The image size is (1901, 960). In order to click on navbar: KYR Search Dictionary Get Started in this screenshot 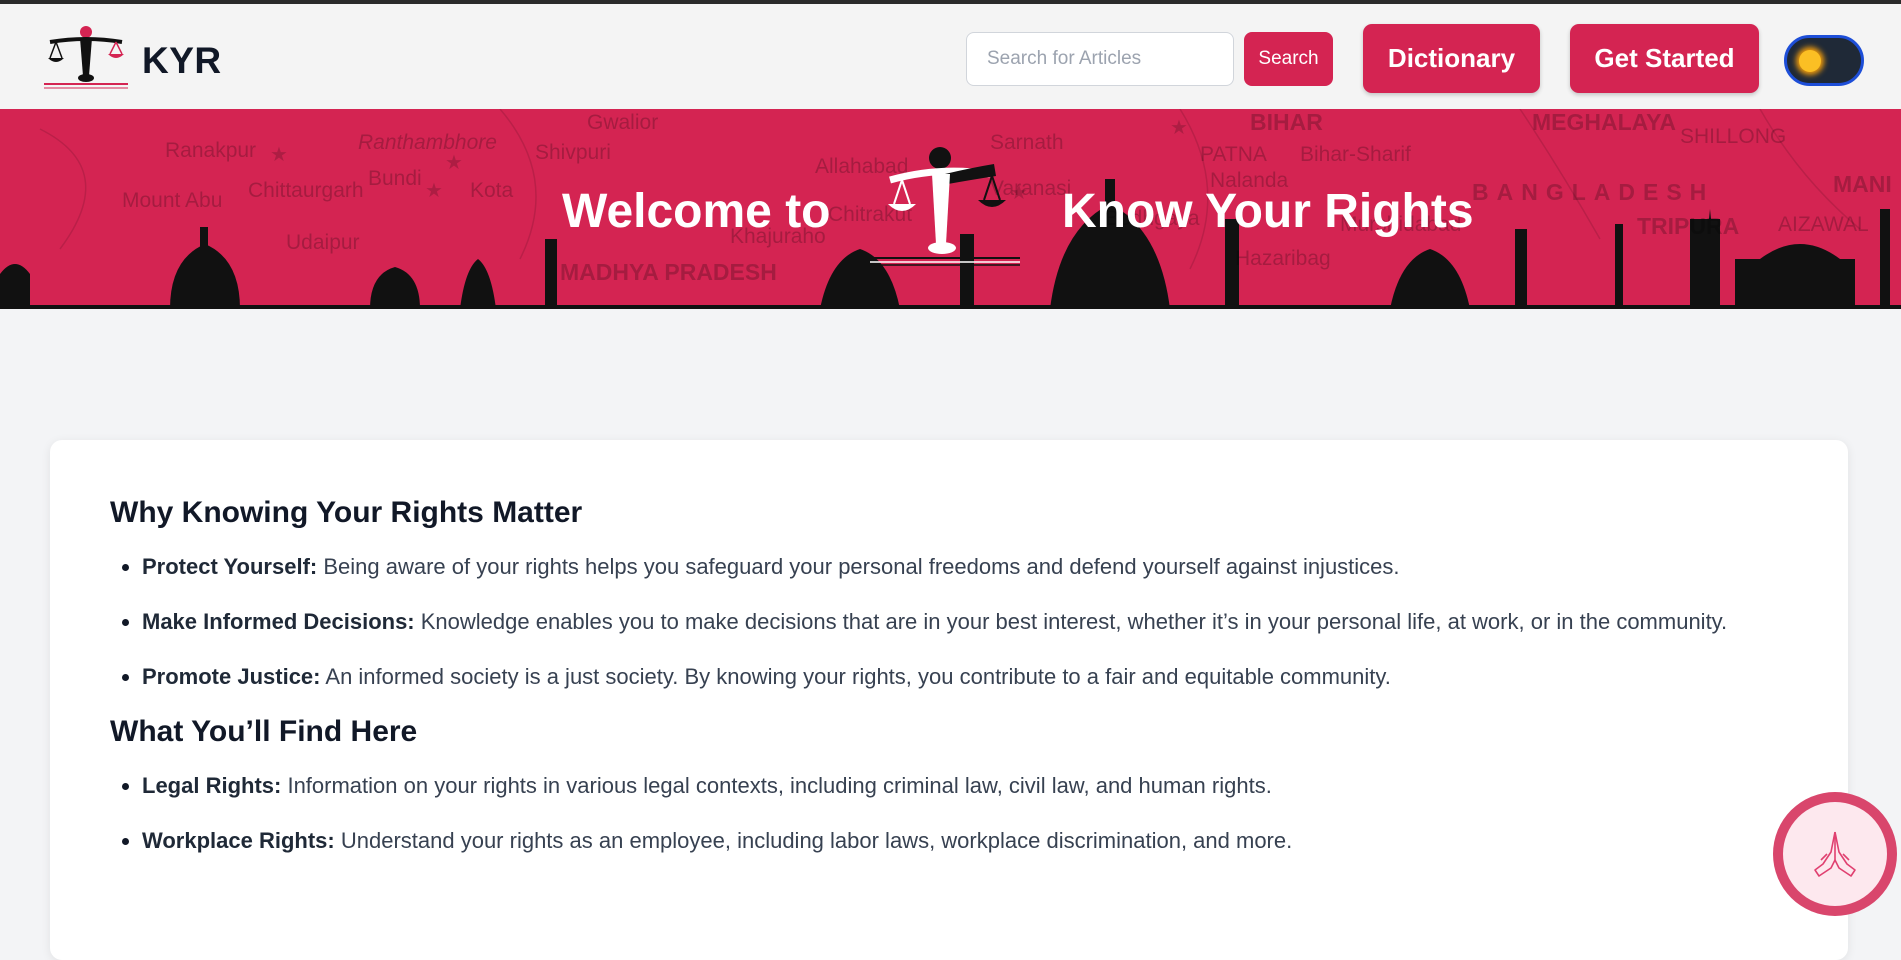, I will do `click(950, 56)`.